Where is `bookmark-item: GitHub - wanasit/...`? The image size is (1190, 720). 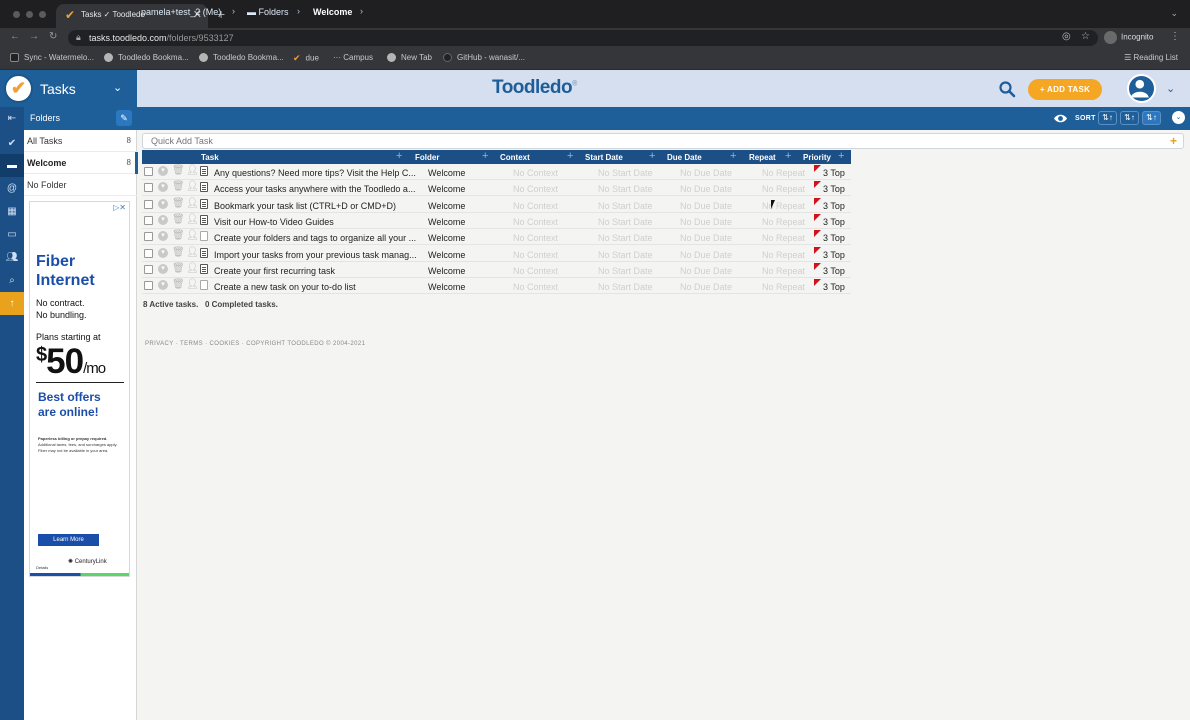
bookmark-item: GitHub - wanasit/... is located at coordinates (484, 58).